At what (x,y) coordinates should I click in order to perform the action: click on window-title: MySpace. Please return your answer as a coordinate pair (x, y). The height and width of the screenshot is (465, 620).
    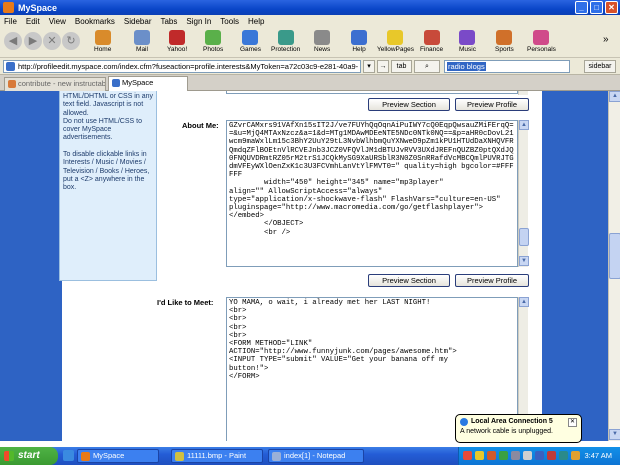
    Looking at the image, I should click on (38, 7).